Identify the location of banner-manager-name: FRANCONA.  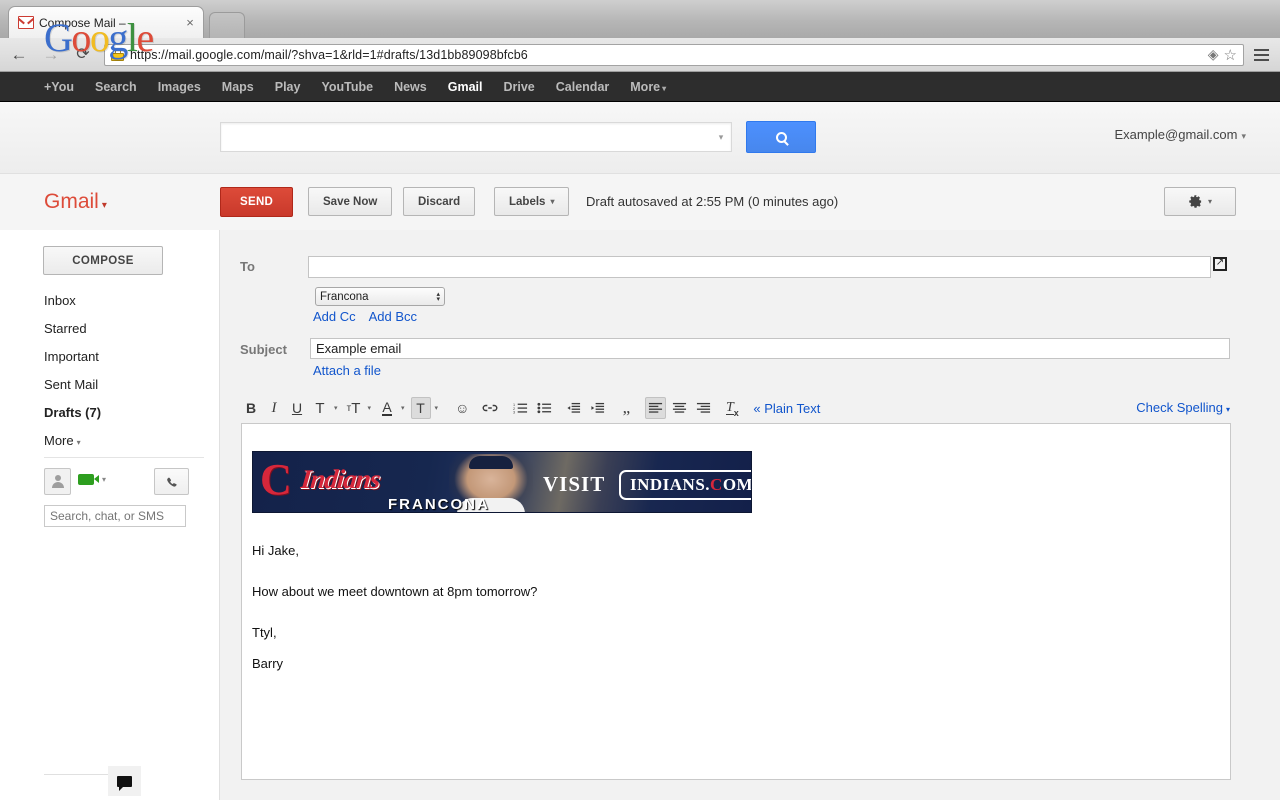
(439, 504).